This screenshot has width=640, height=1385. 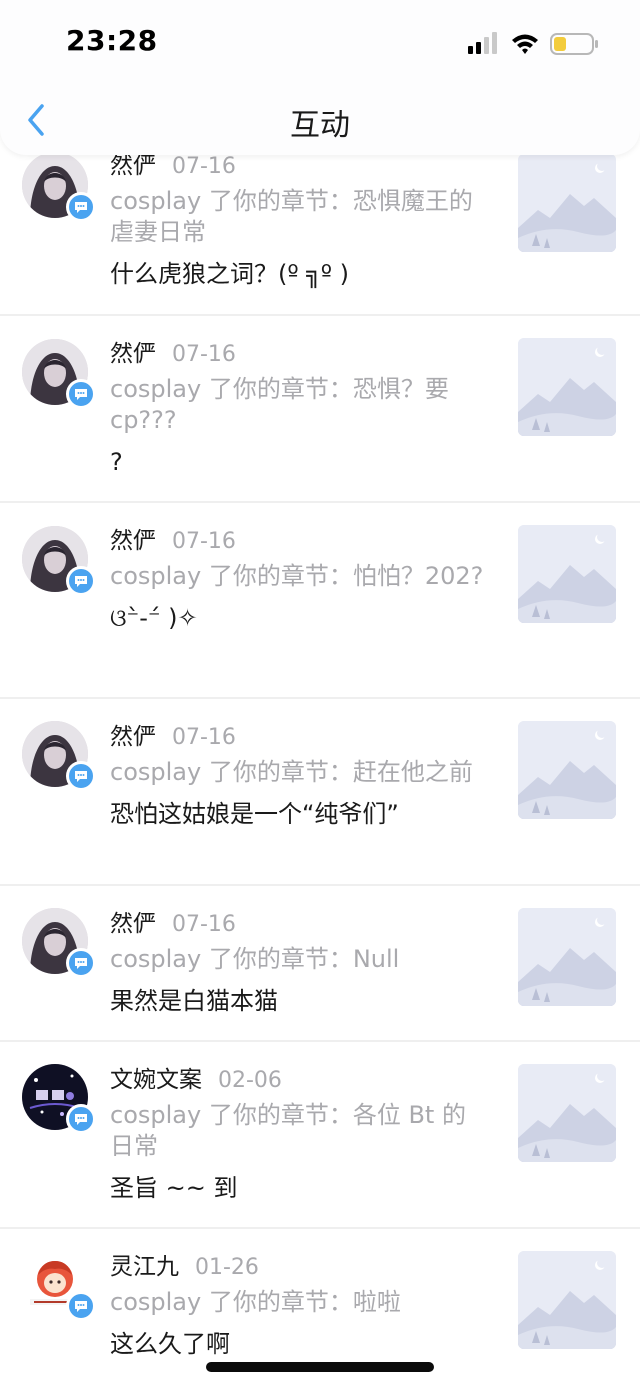 I want to click on user-name: 文婉文案, so click(x=156, y=1080).